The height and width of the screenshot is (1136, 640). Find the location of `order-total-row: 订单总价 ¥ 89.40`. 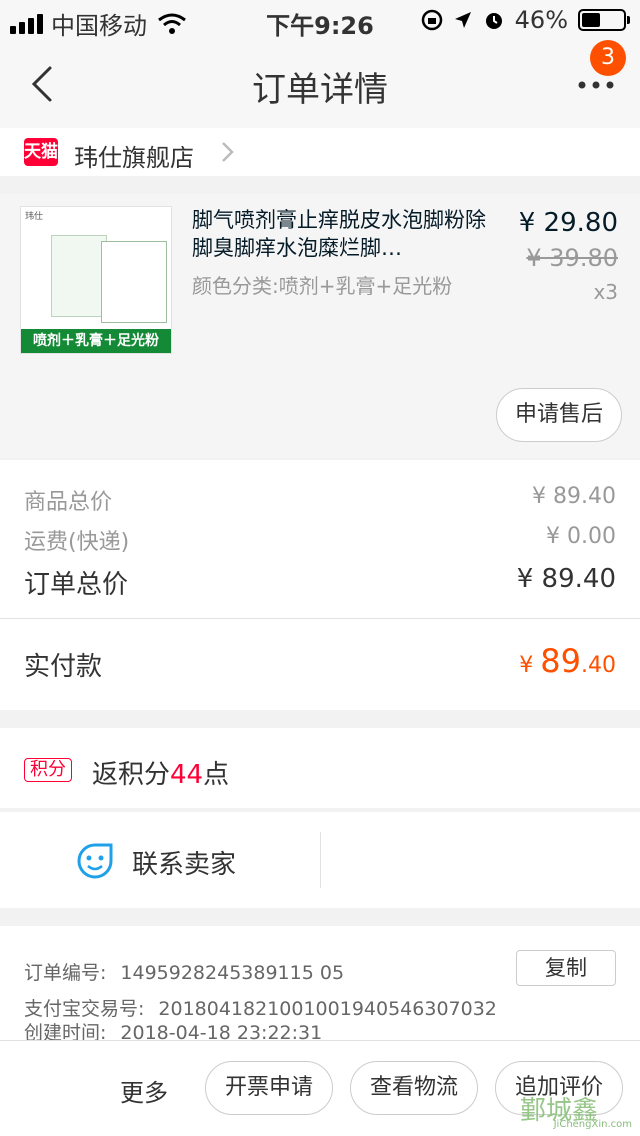

order-total-row: 订单总价 ¥ 89.40 is located at coordinates (320, 582).